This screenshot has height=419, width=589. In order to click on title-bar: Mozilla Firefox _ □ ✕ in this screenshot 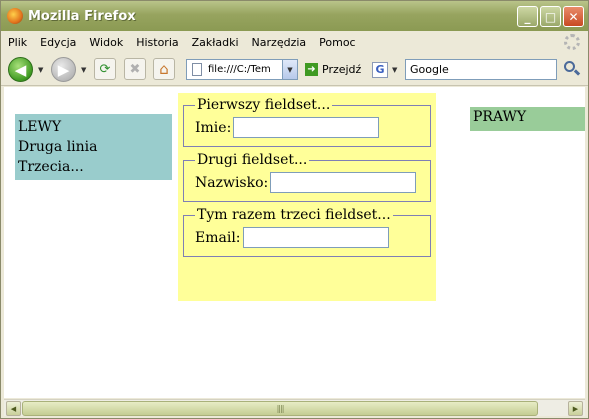, I will do `click(294, 16)`.